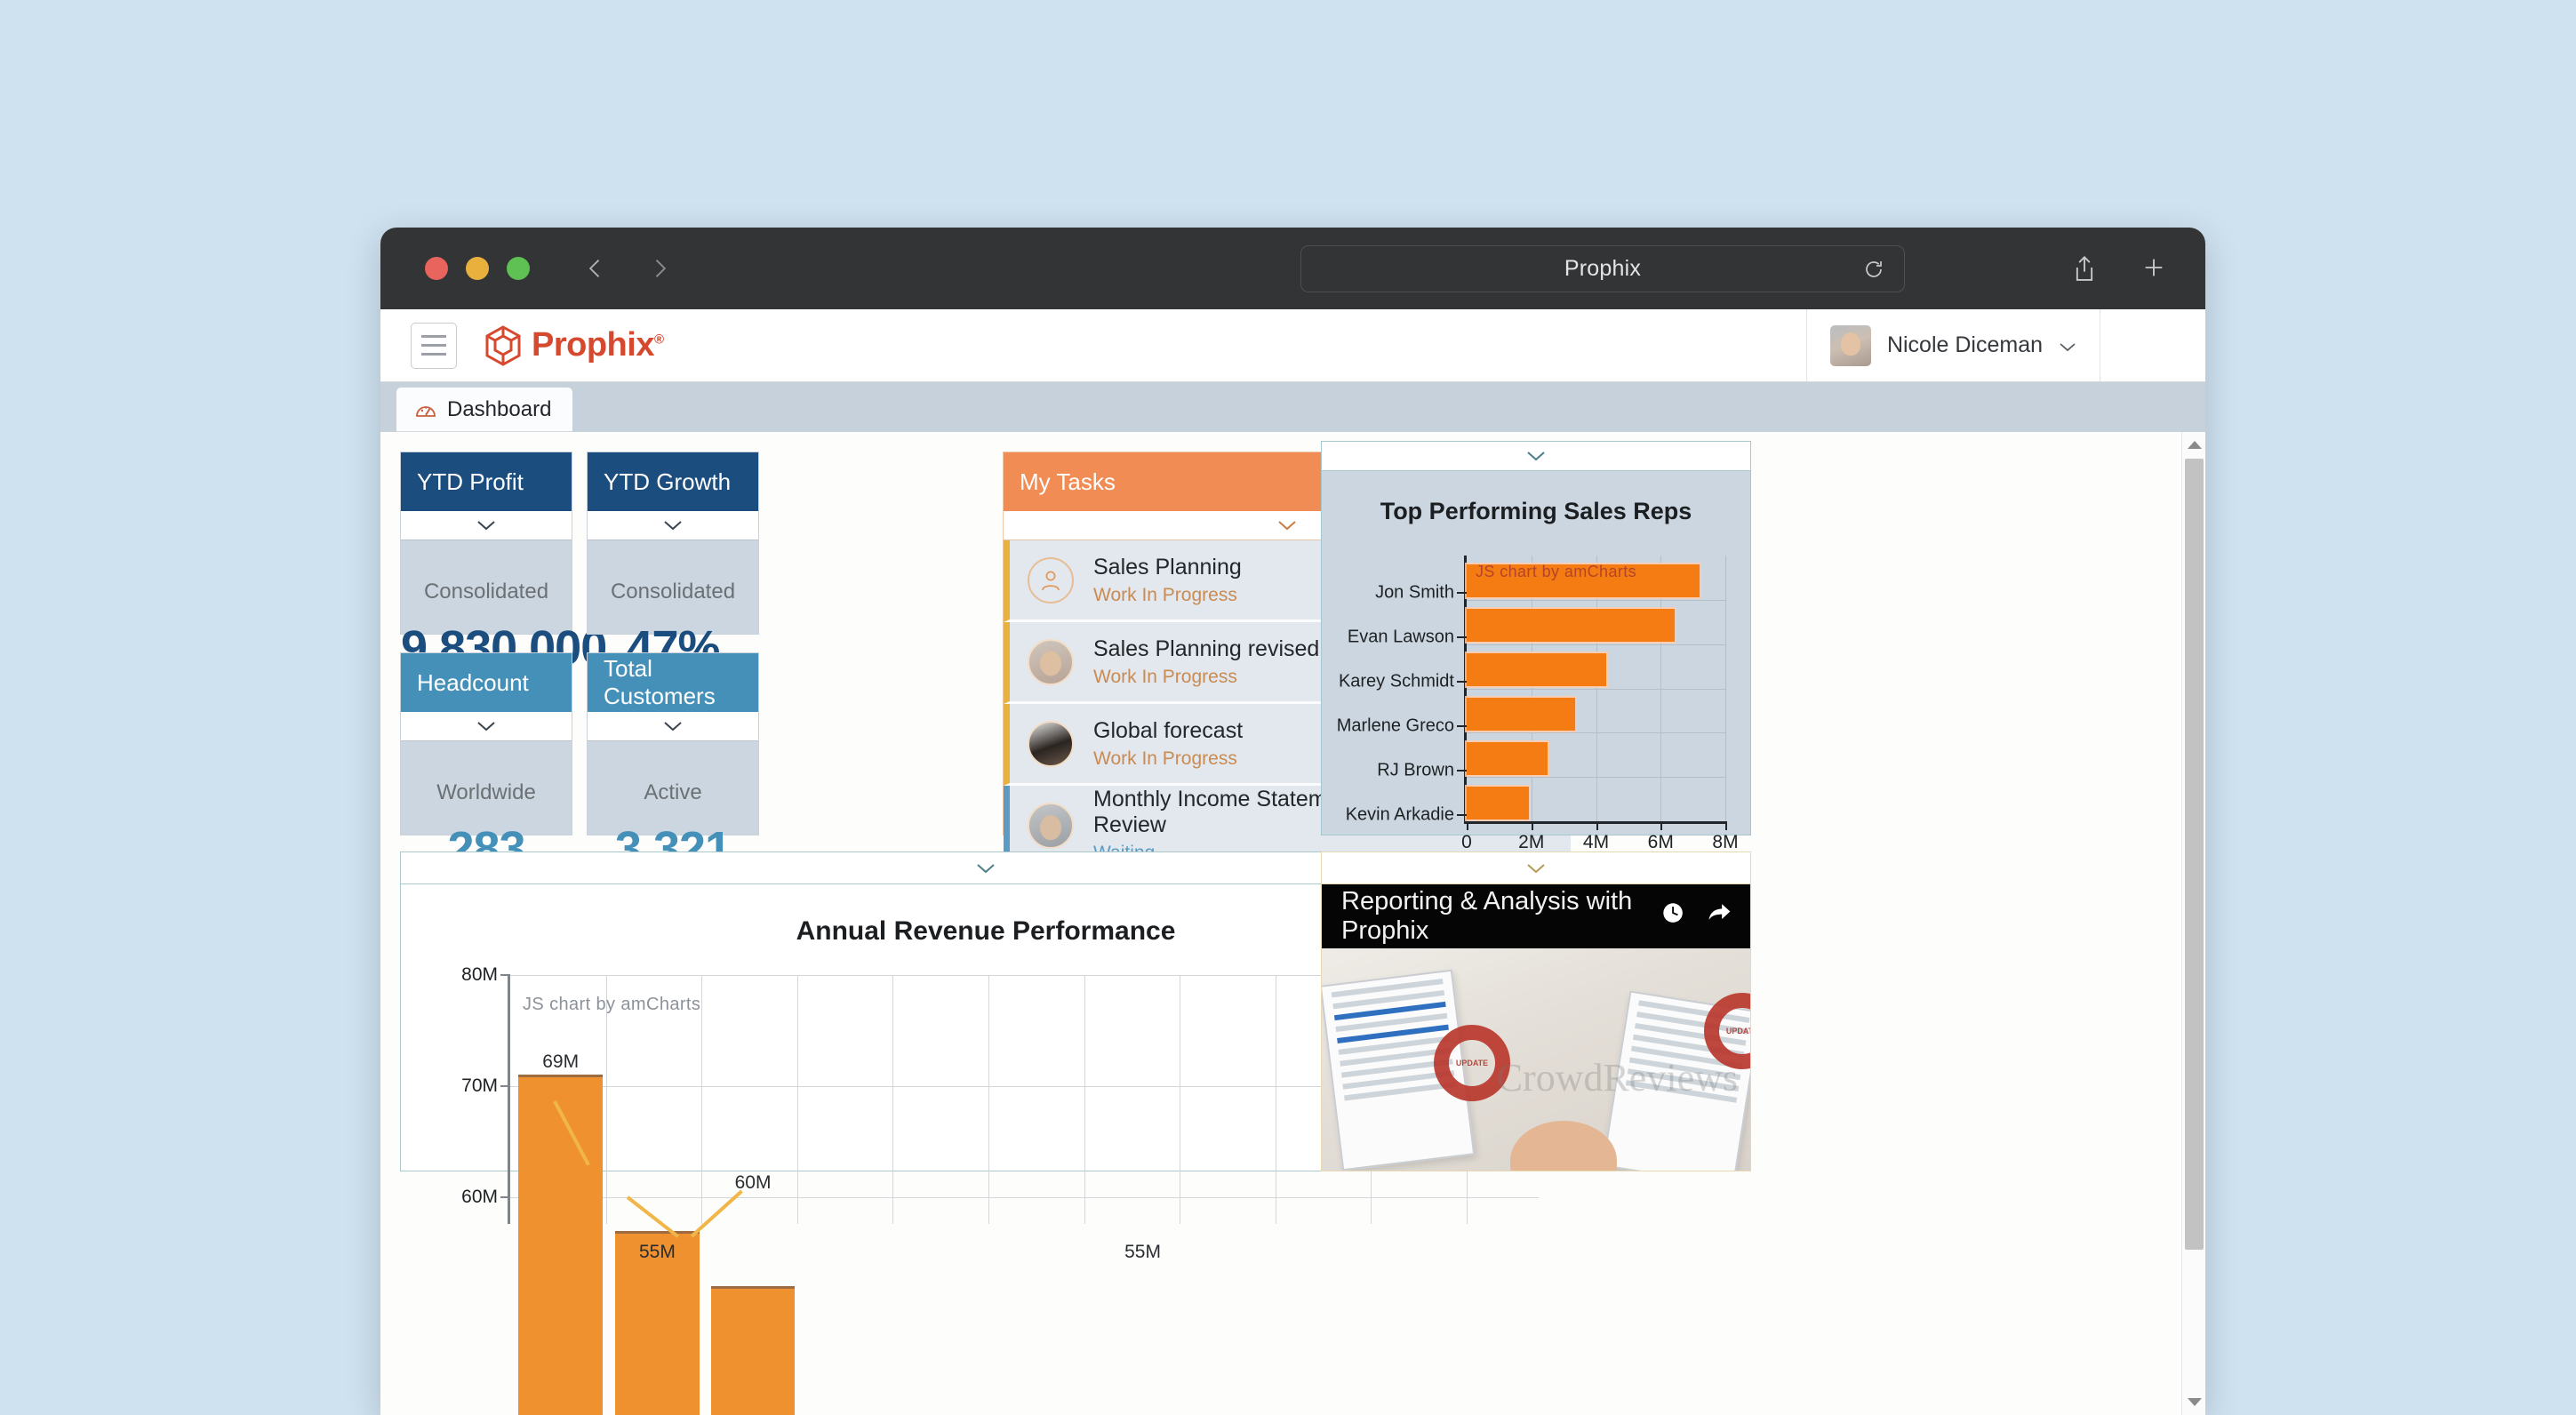  What do you see at coordinates (1719, 916) in the screenshot?
I see `share-arrow-icon` at bounding box center [1719, 916].